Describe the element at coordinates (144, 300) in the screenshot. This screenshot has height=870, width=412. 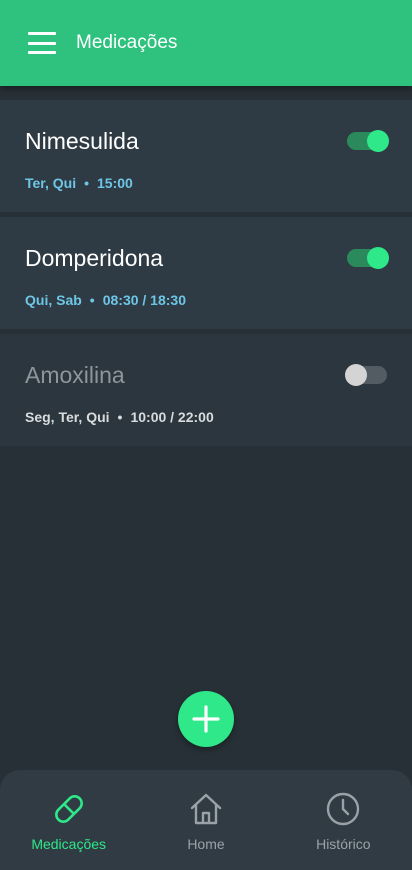
I see `schedule-times: 08:30 / 18:30` at that location.